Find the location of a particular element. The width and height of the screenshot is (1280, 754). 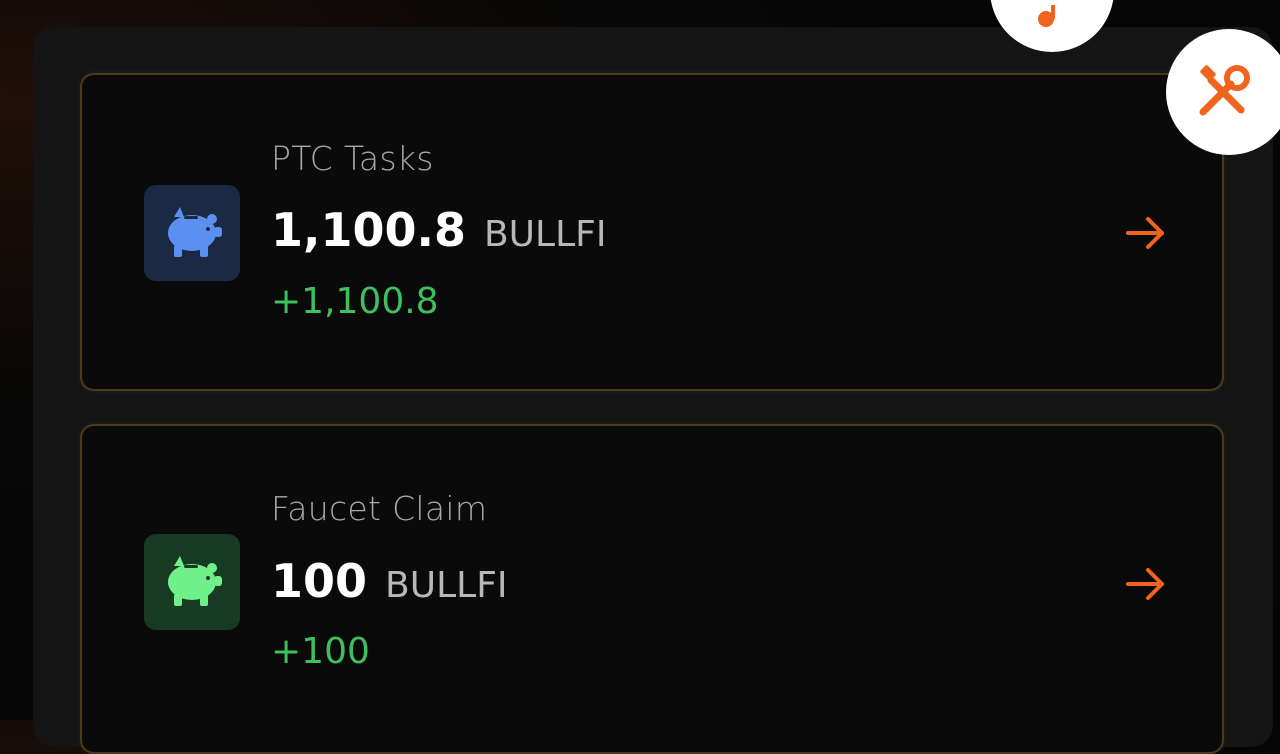

balance-amount: 100 is located at coordinates (319, 581).